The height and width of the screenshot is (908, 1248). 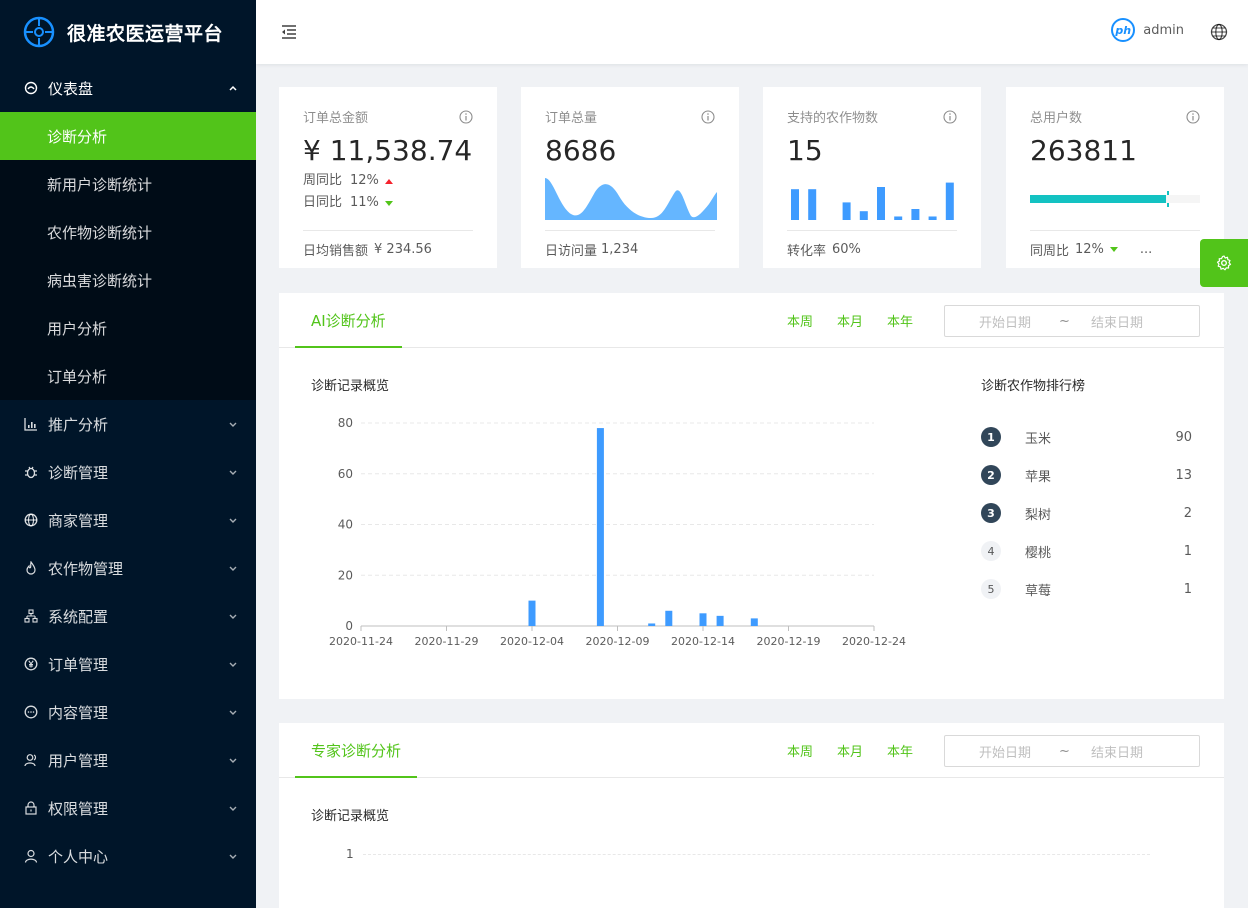 I want to click on menu-diagnosis-analysis: 诊断分析, so click(x=128, y=136).